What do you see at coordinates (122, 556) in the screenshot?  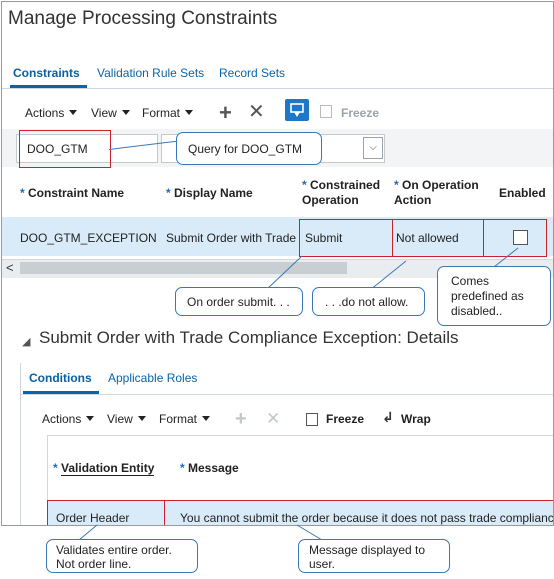 I see `validates-order-callout: Validates entire order. Not order line.` at bounding box center [122, 556].